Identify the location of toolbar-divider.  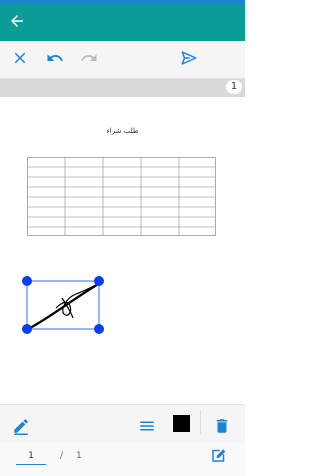
(200, 422).